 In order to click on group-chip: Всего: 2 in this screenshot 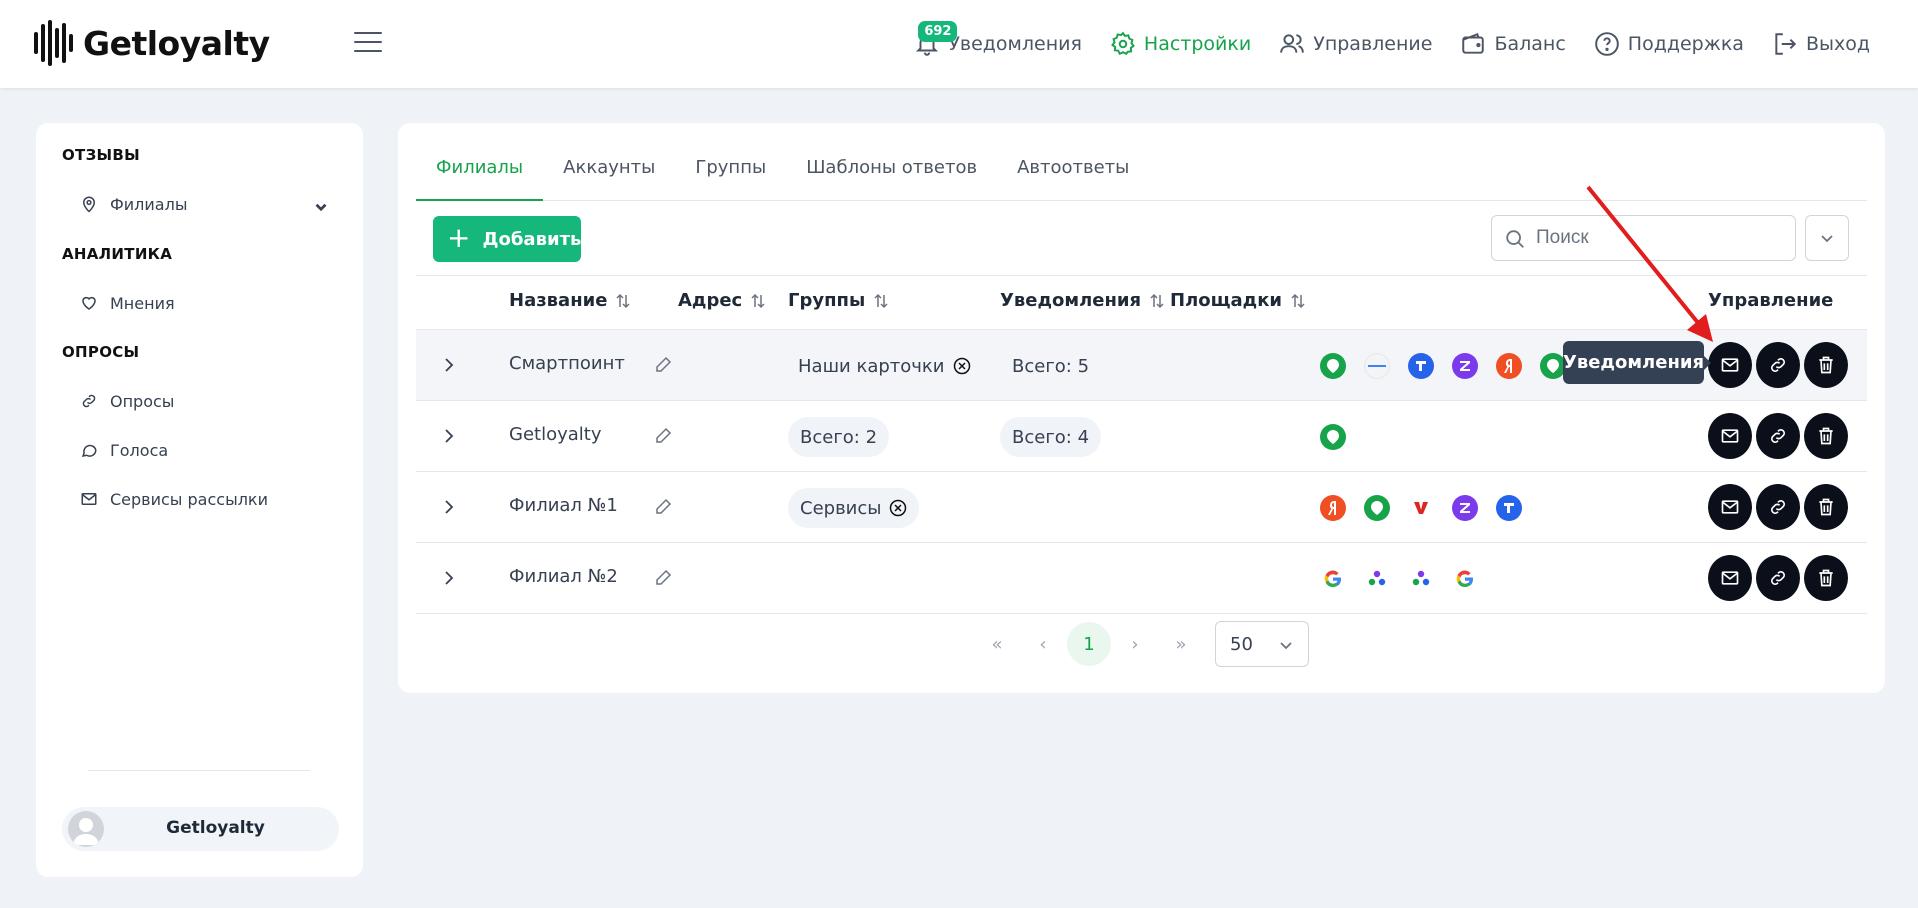, I will do `click(839, 437)`.